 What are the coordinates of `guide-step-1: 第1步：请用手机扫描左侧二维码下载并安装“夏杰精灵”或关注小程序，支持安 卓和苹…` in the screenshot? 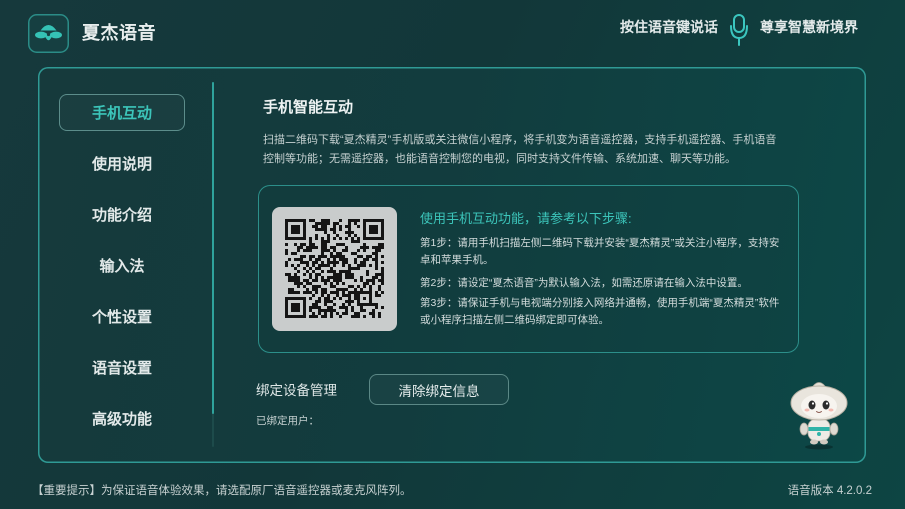 It's located at (599, 252).